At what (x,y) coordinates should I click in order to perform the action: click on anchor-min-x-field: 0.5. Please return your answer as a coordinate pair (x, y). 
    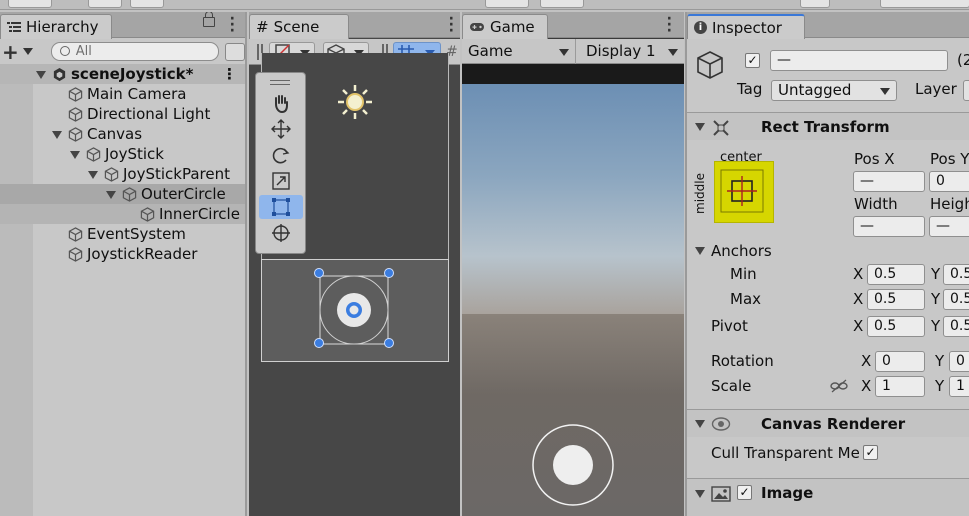
    Looking at the image, I should click on (896, 274).